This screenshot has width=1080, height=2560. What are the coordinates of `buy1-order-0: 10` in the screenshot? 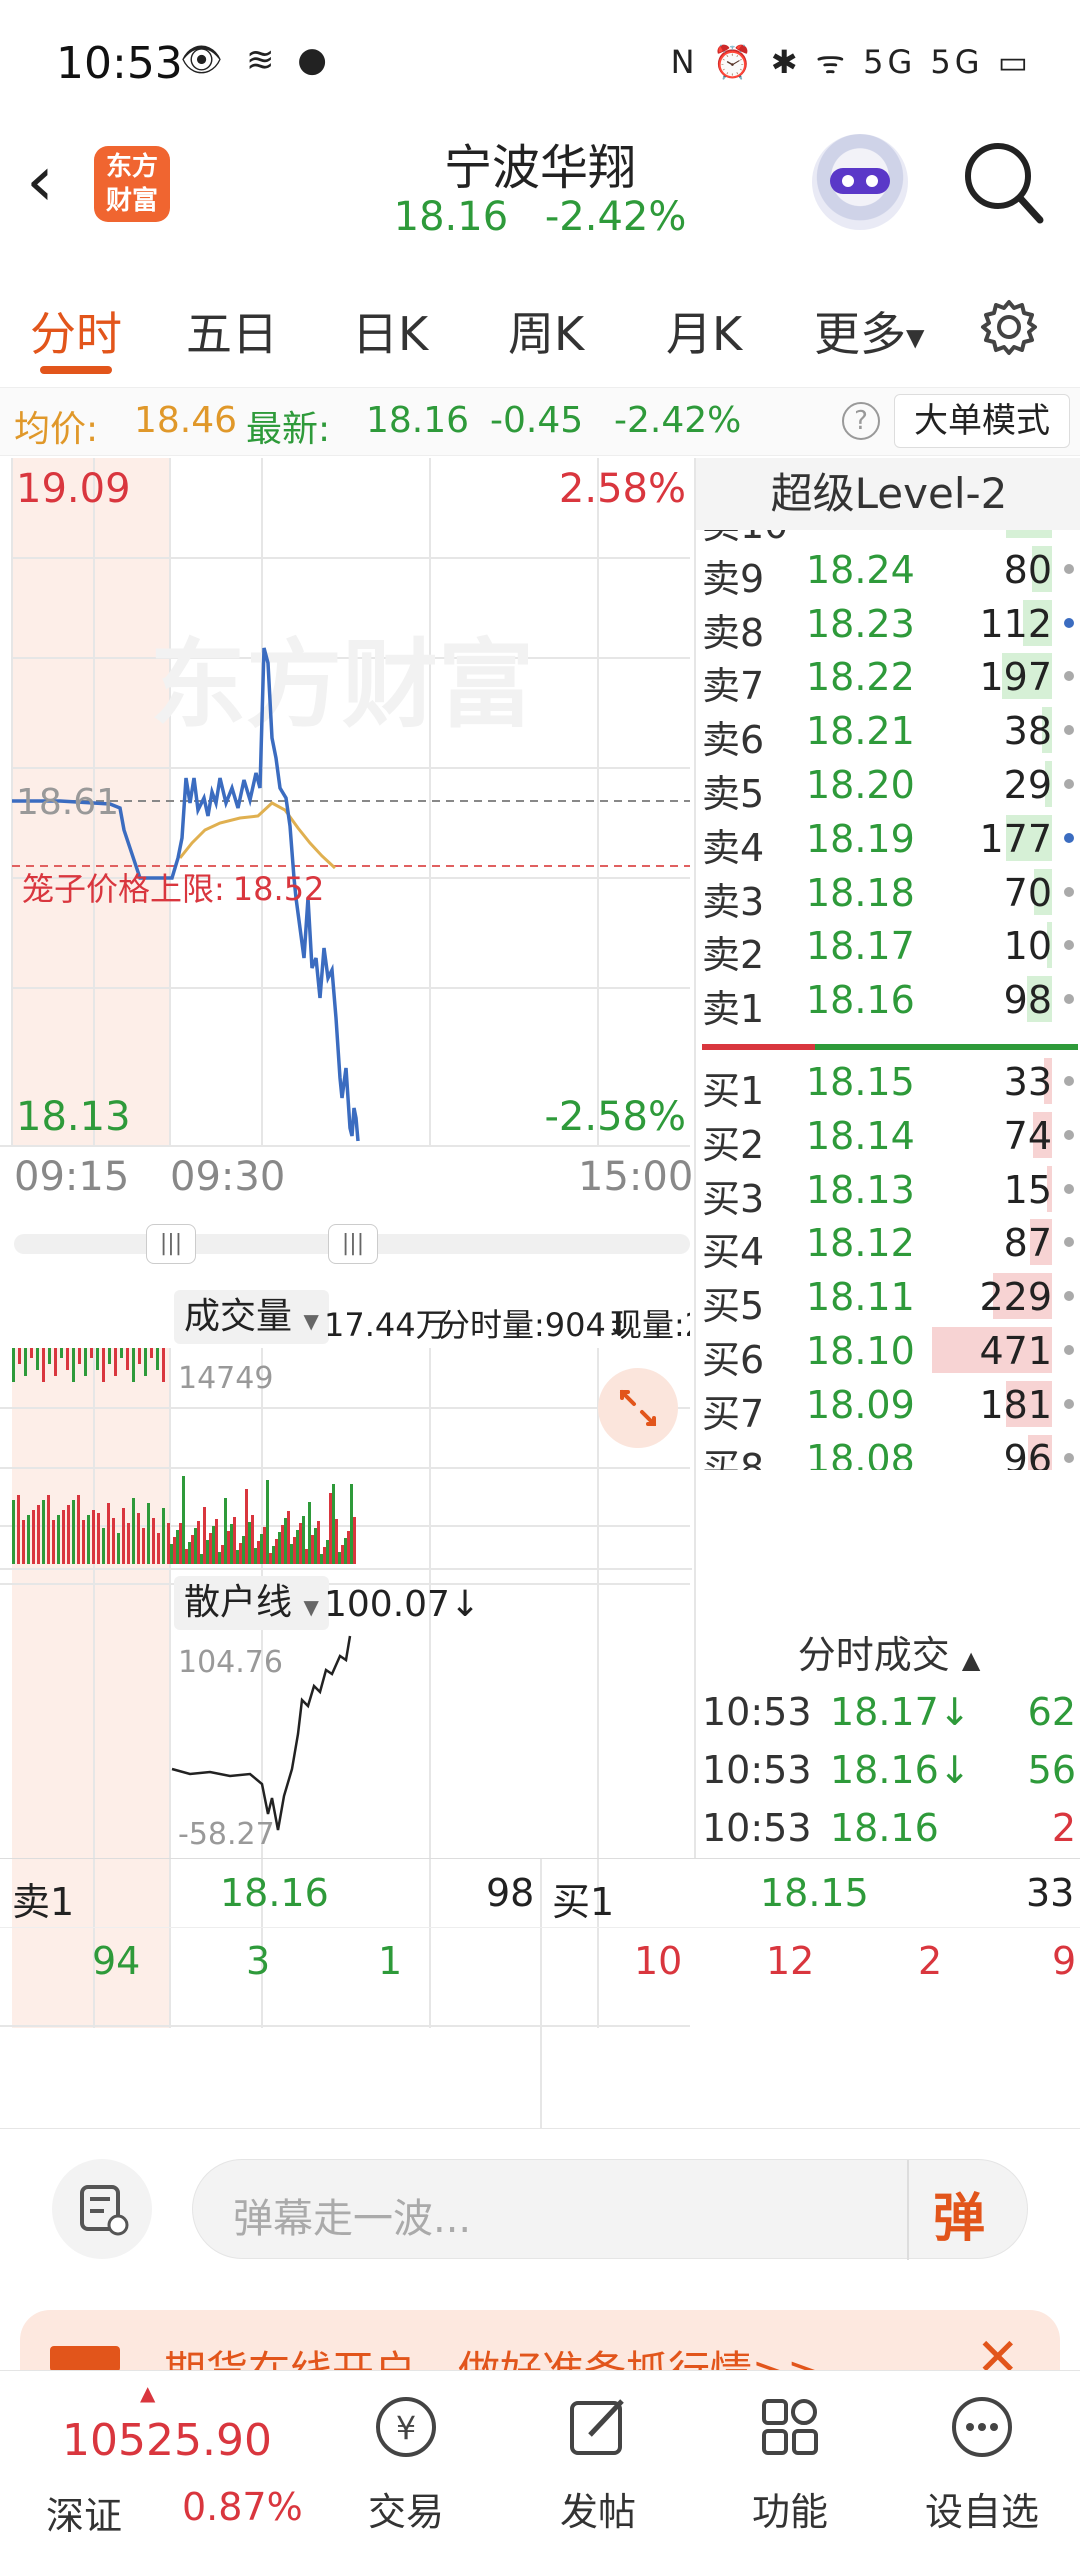 It's located at (658, 1961).